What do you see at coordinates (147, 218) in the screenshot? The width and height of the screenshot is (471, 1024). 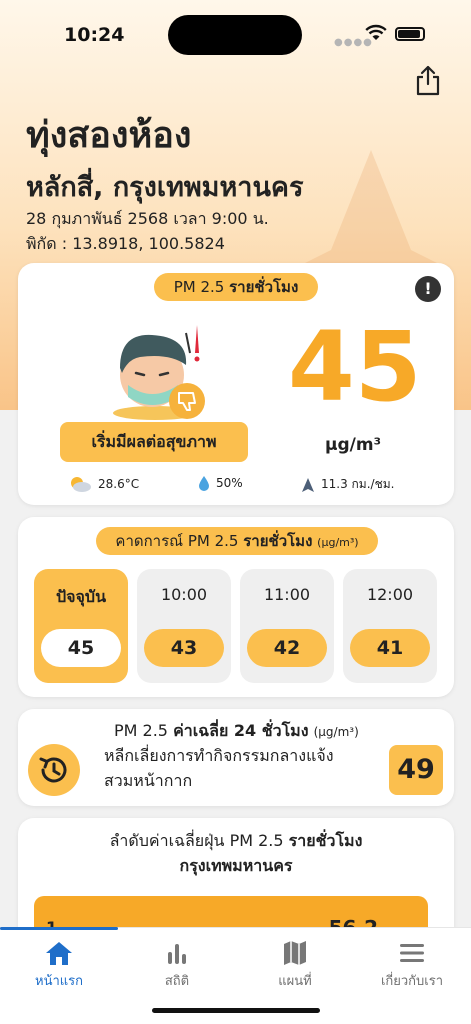 I see `date-time: 28 กุมภาพันธ์ 2568 เวลา 9:00 น.` at bounding box center [147, 218].